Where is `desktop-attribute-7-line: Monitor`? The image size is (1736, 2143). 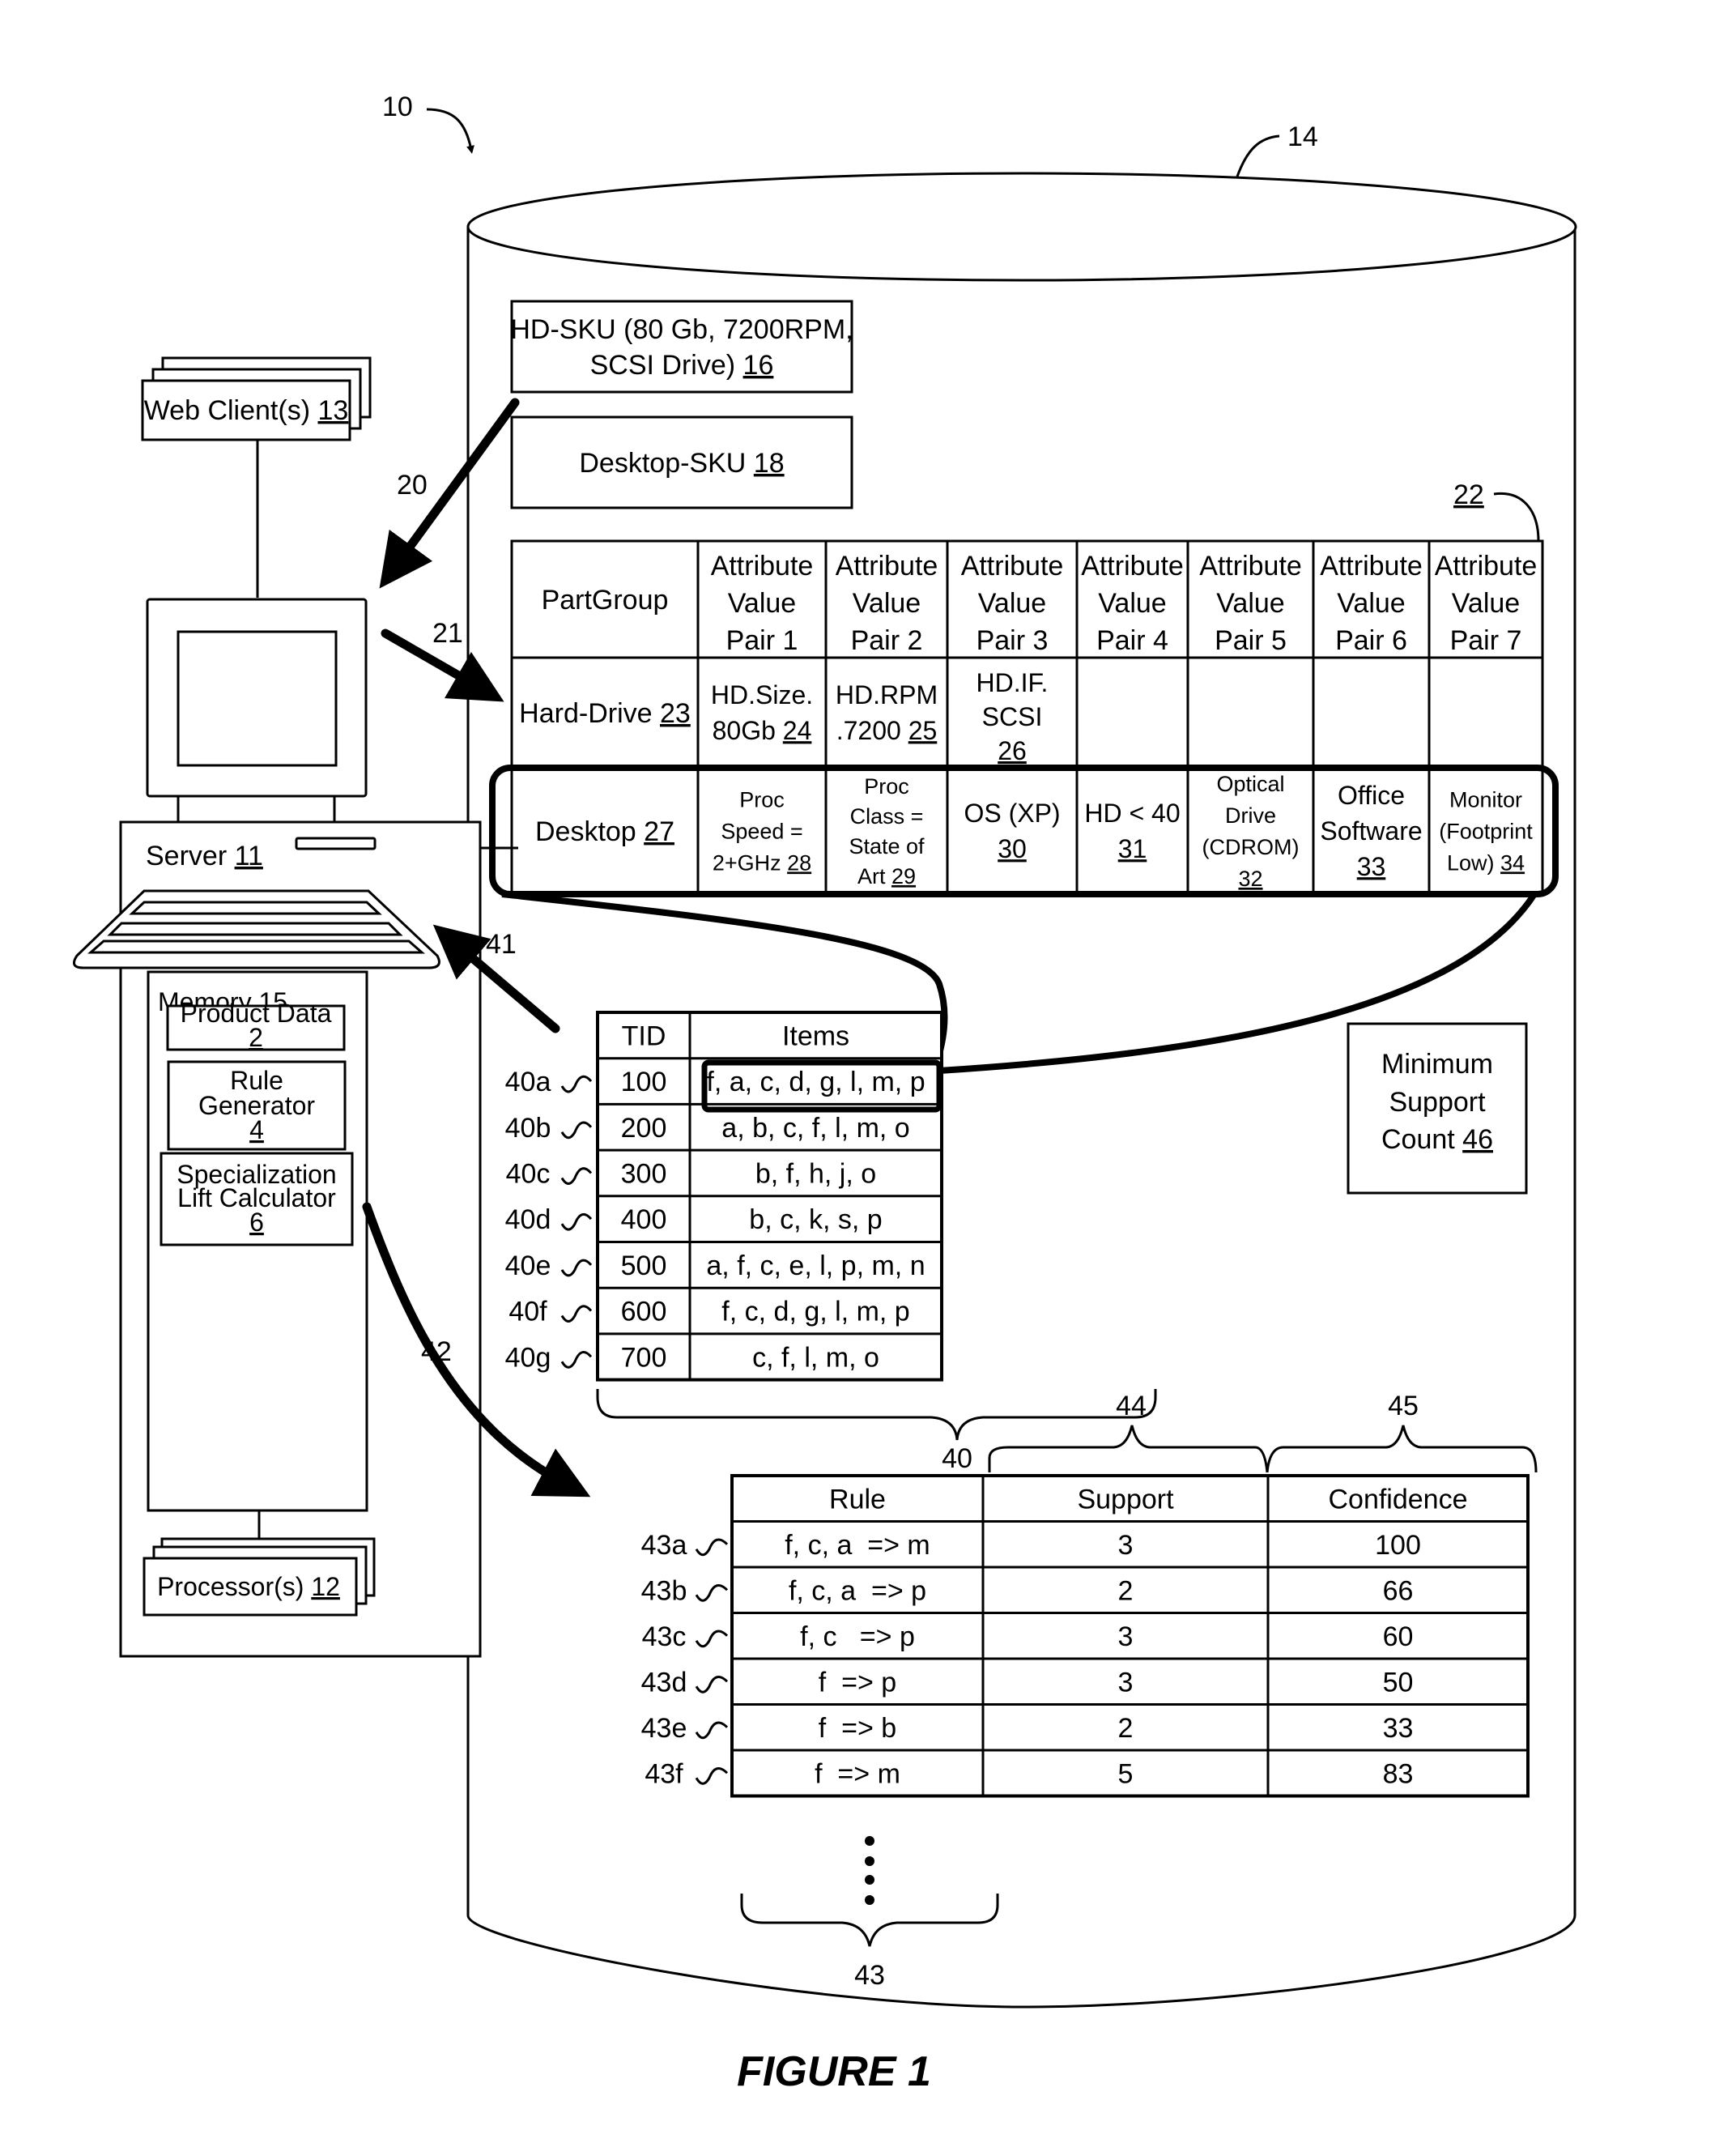
desktop-attribute-7-line: Monitor is located at coordinates (1485, 799).